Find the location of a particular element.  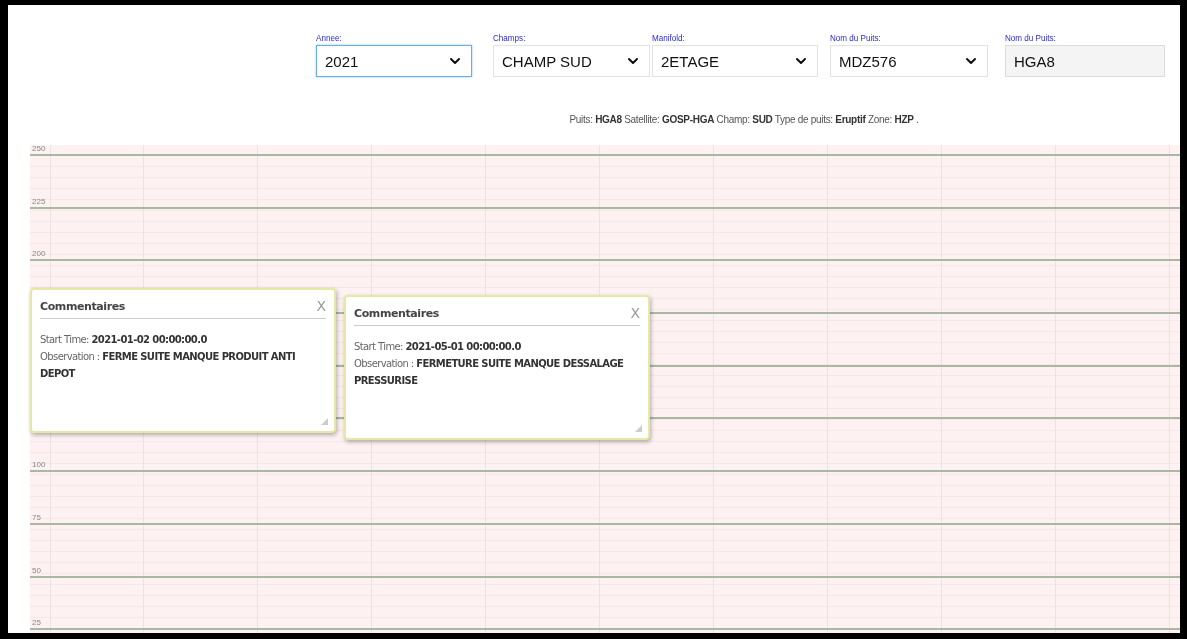

field-label: Annee: is located at coordinates (329, 38).